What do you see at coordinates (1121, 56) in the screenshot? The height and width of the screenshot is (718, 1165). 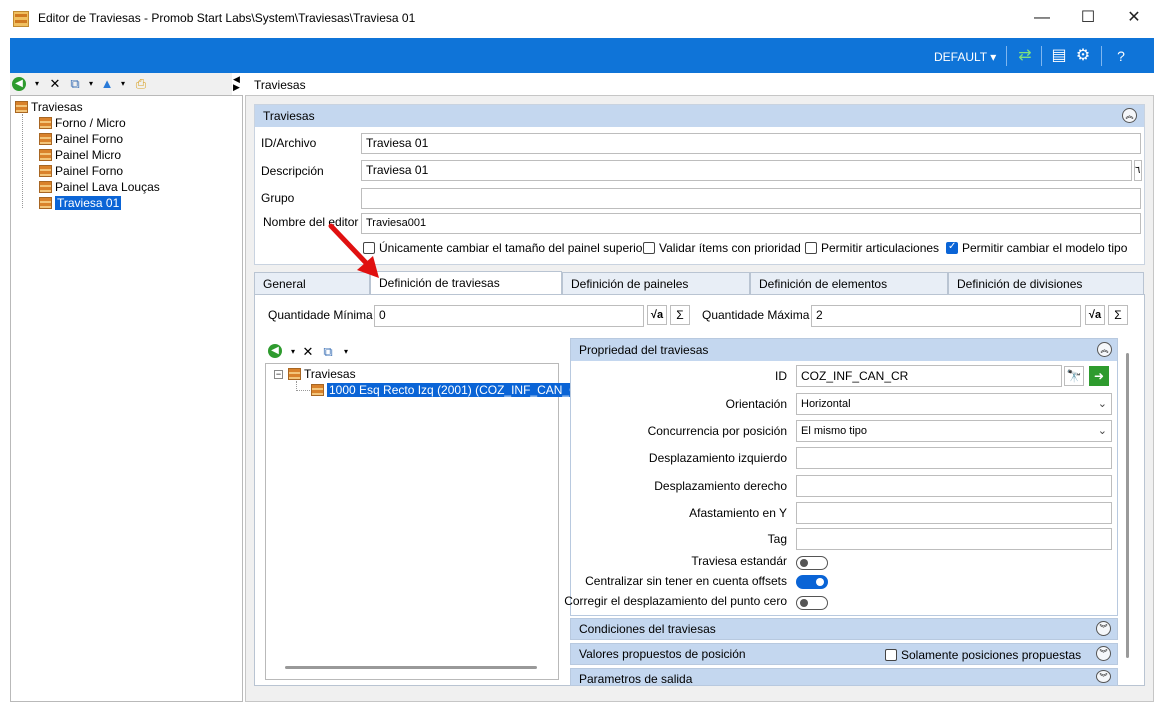 I see `help-icon: ?` at bounding box center [1121, 56].